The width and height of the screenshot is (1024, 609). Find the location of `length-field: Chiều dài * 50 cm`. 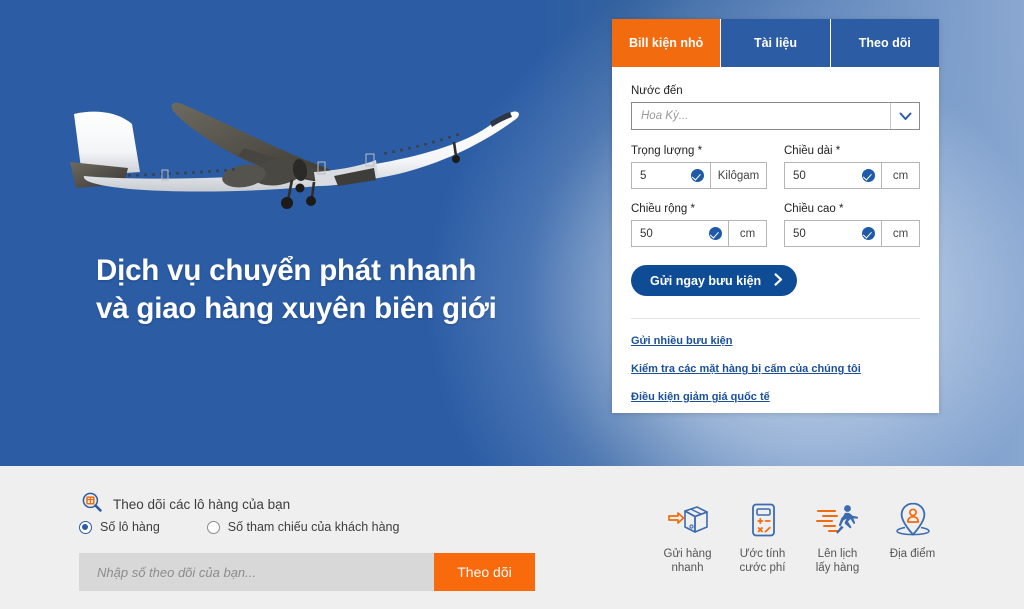

length-field: Chiều dài * 50 cm is located at coordinates (852, 167).